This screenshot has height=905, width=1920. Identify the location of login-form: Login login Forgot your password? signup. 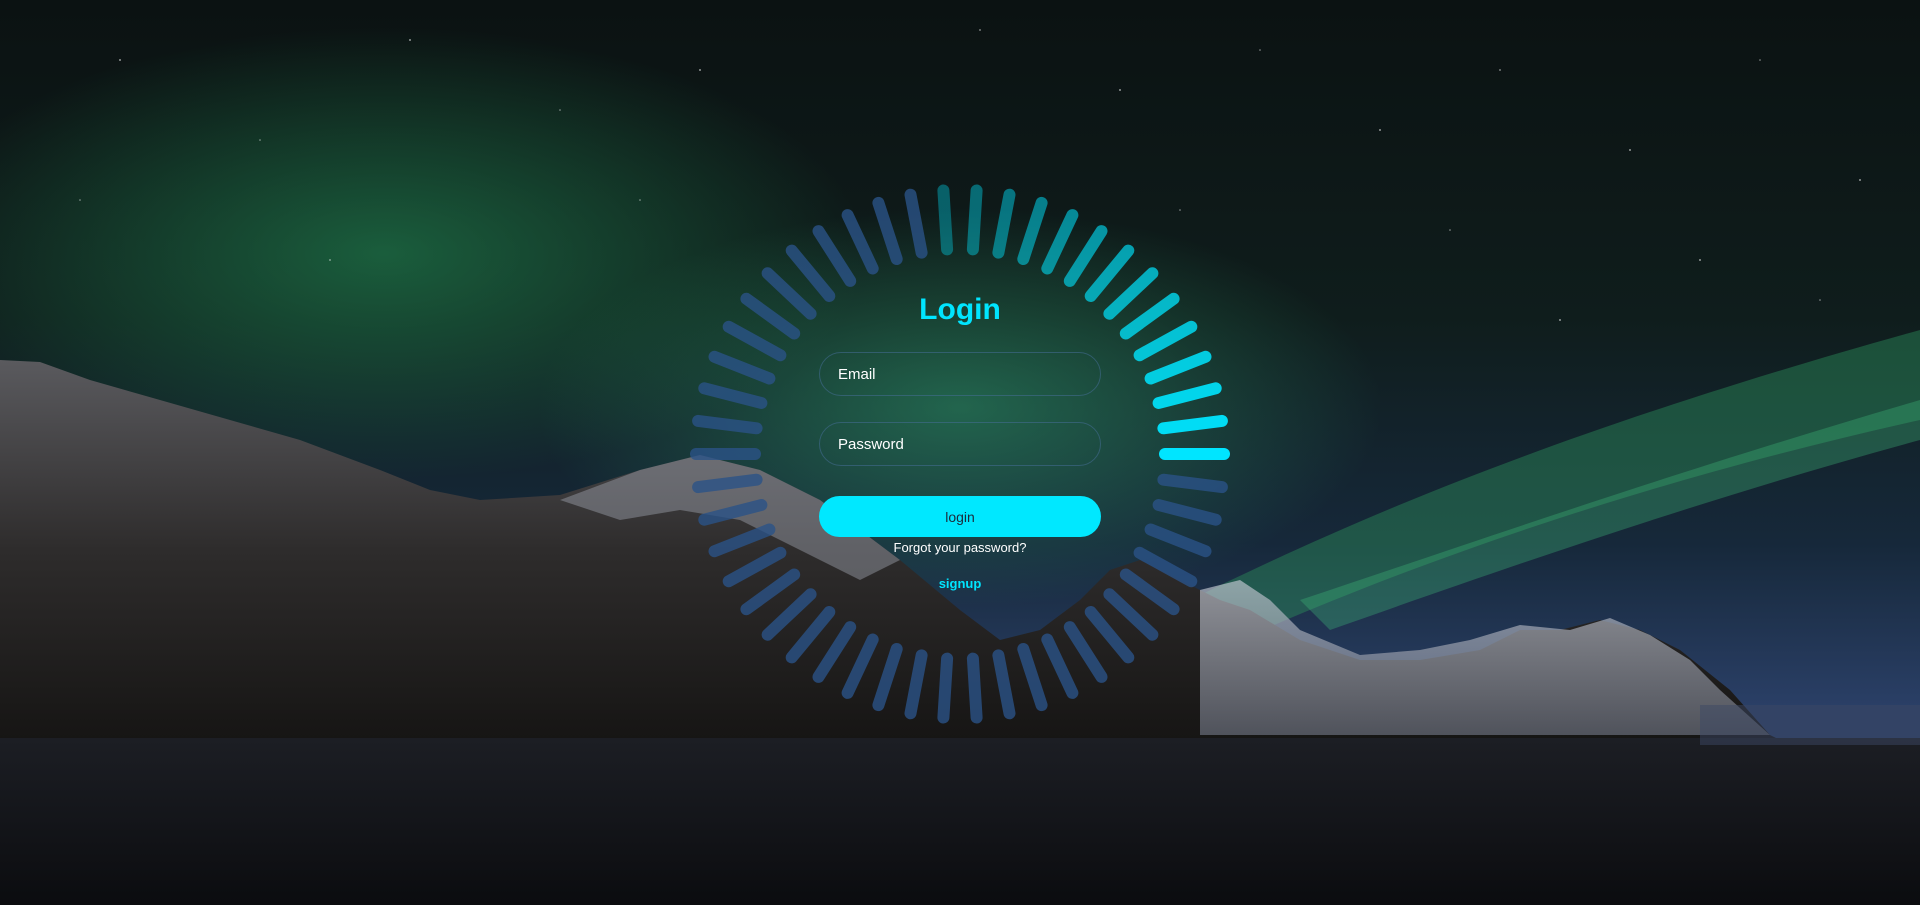
(960, 440).